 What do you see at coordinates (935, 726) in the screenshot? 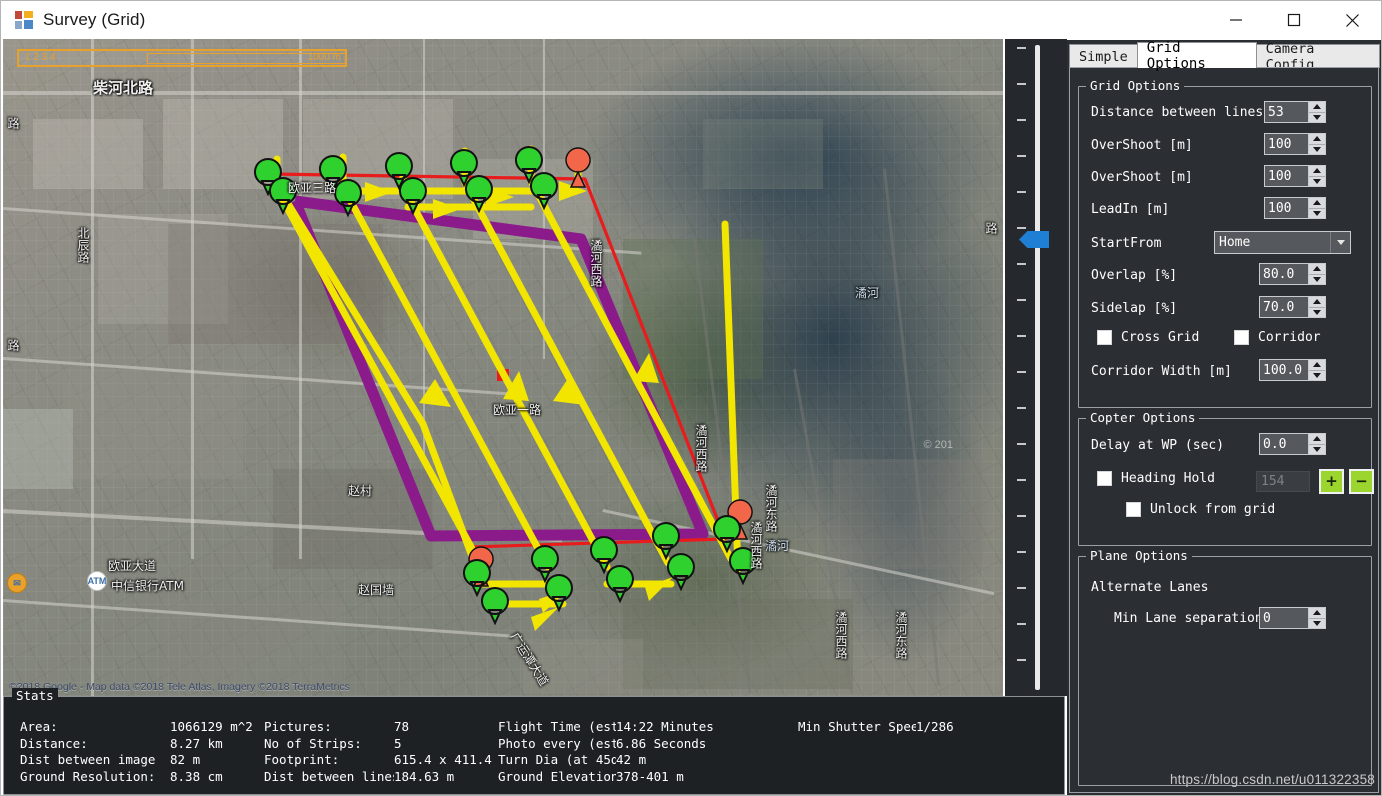
I see `stat-value: 1/286` at bounding box center [935, 726].